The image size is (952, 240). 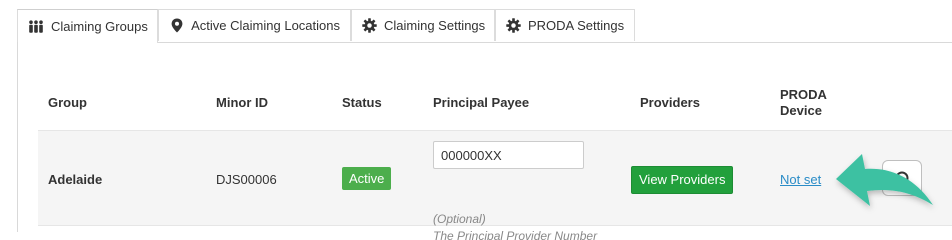 What do you see at coordinates (99, 26) in the screenshot?
I see `tab-label: Claiming Groups` at bounding box center [99, 26].